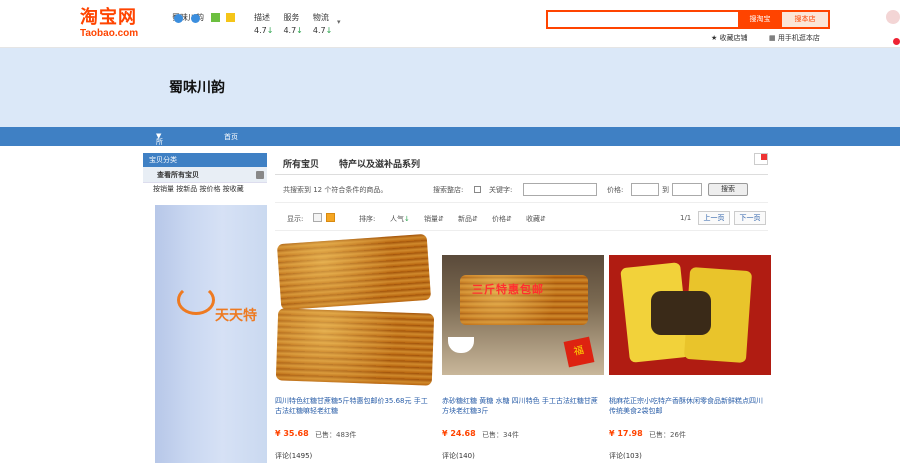  Describe the element at coordinates (714, 38) in the screenshot. I see `star-icon: ★` at that location.